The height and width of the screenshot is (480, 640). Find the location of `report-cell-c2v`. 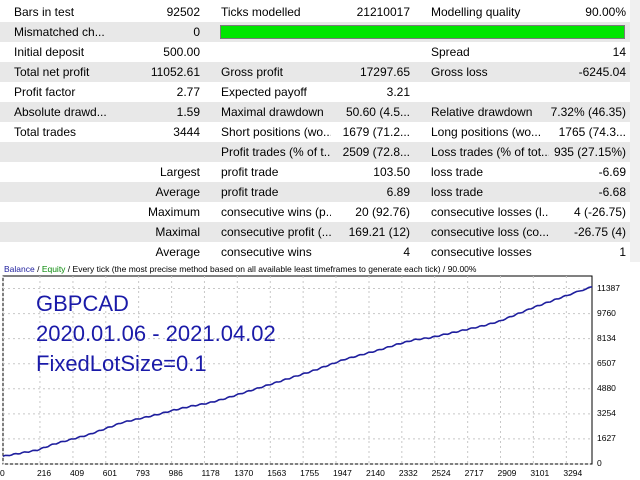

report-cell-c2v is located at coordinates (355, 52).